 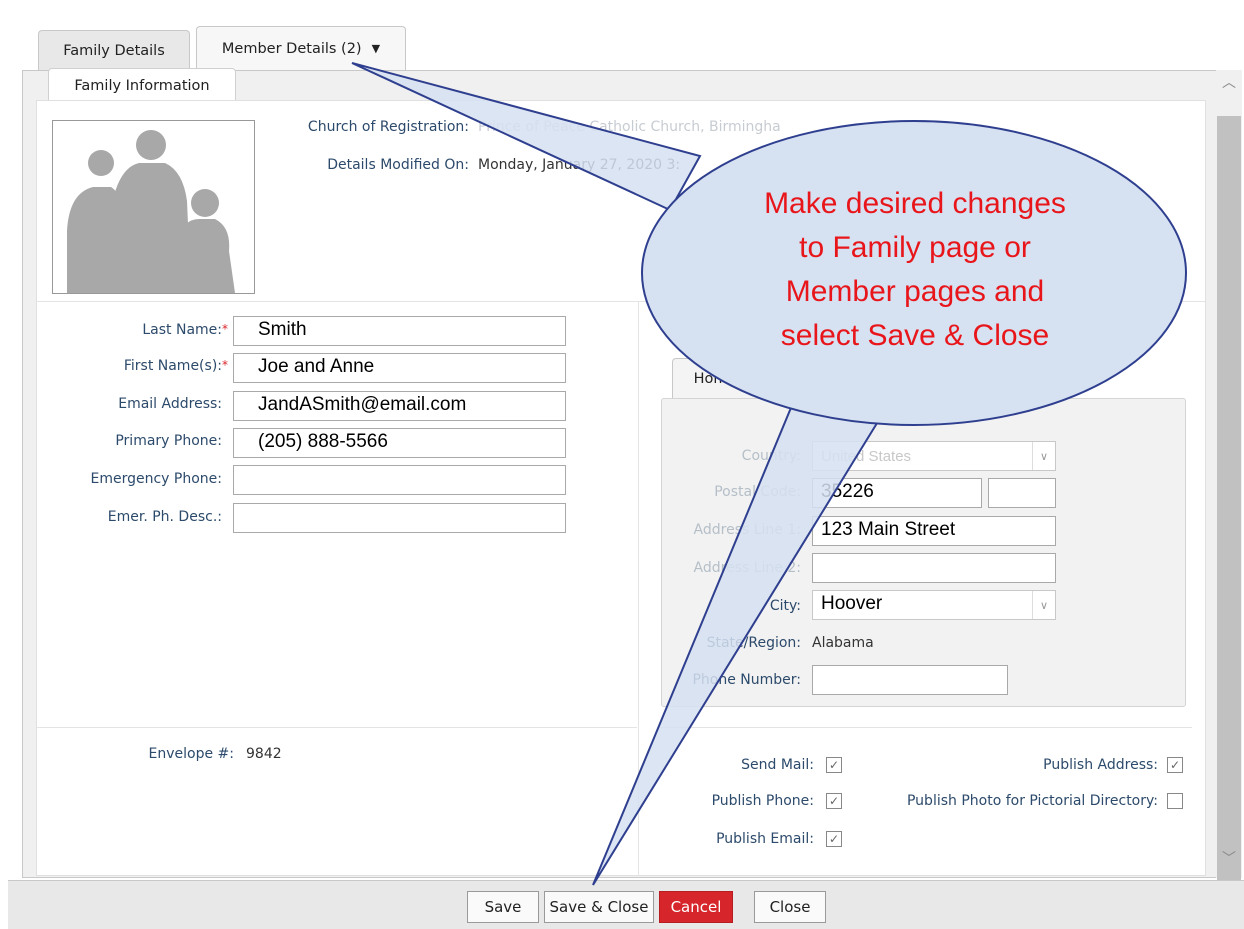 I want to click on divider-vertical, so click(x=638, y=589).